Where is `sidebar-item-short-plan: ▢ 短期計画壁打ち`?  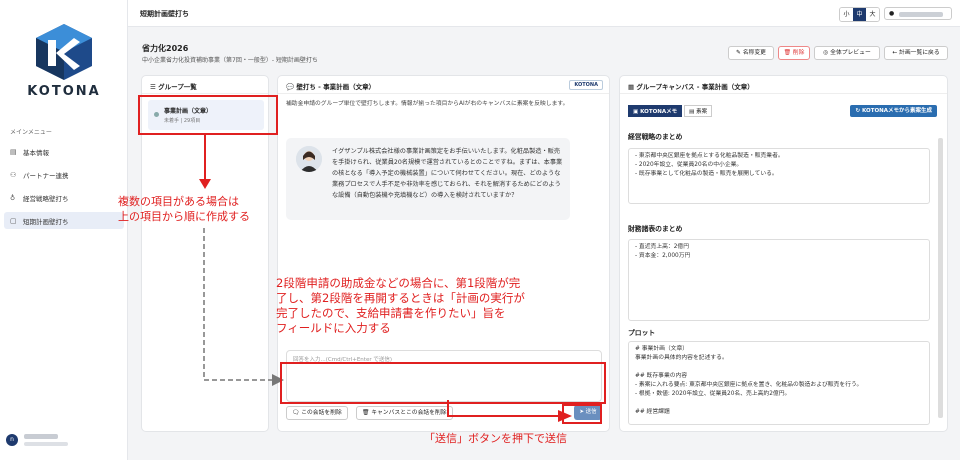 sidebar-item-short-plan: ▢ 短期計画壁打ち is located at coordinates (64, 220).